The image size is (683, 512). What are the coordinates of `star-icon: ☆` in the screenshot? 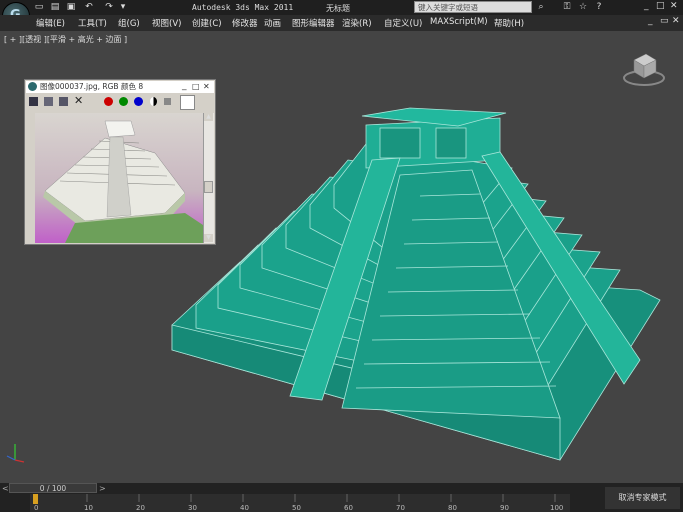 It's located at (583, 7).